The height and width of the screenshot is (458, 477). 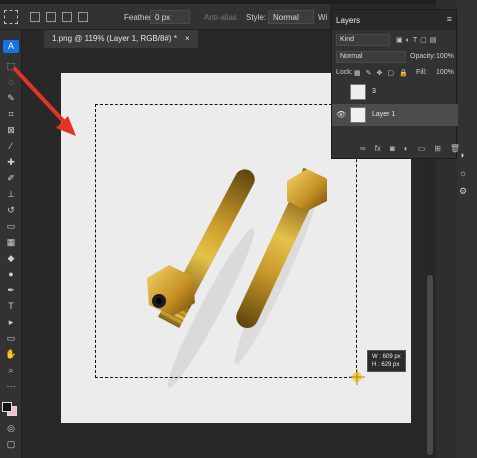 What do you see at coordinates (11, 226) in the screenshot?
I see `eraser-tool-icon: ▭` at bounding box center [11, 226].